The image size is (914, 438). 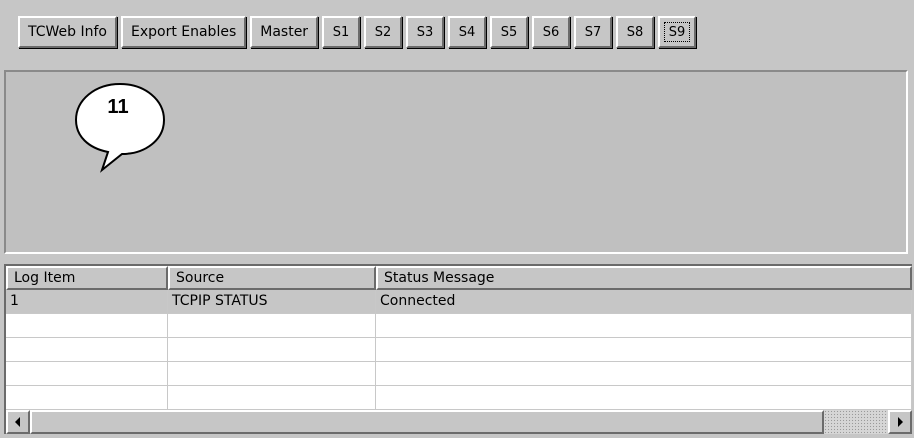 I want to click on log-item-cell: 1, so click(x=87, y=302).